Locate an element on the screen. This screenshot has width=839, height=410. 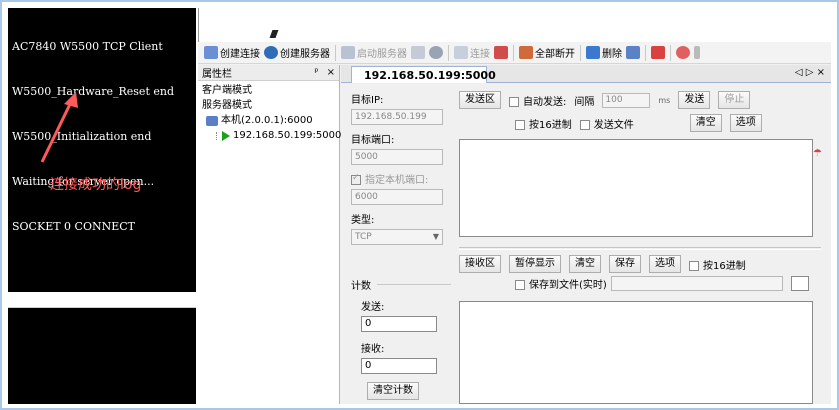
disconnect-all-label: 全部断开 is located at coordinates (555, 54).